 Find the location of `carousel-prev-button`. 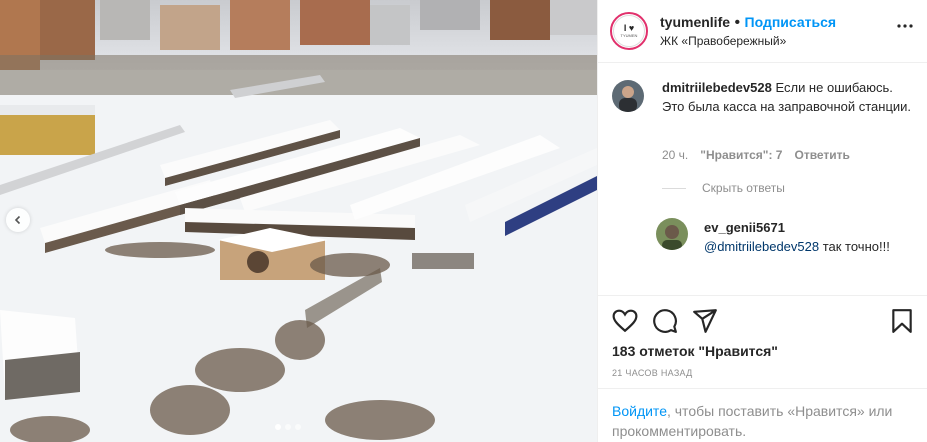

carousel-prev-button is located at coordinates (18, 220).